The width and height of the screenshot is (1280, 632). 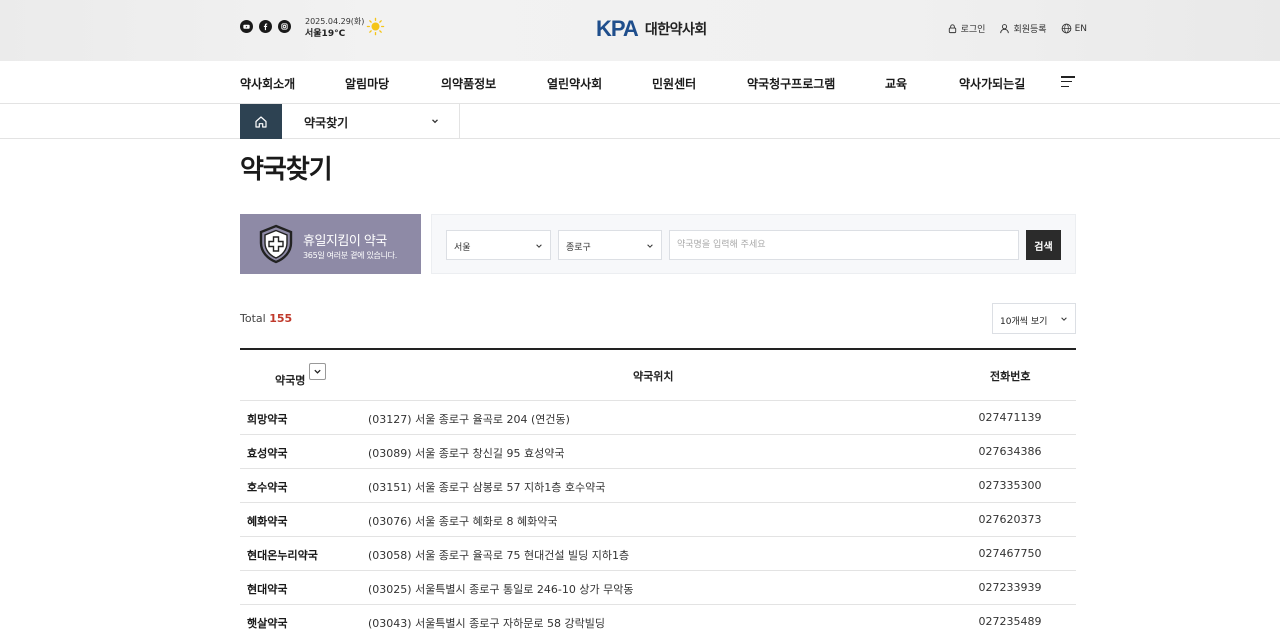 What do you see at coordinates (610, 245) in the screenshot?
I see `district-select: 종로구` at bounding box center [610, 245].